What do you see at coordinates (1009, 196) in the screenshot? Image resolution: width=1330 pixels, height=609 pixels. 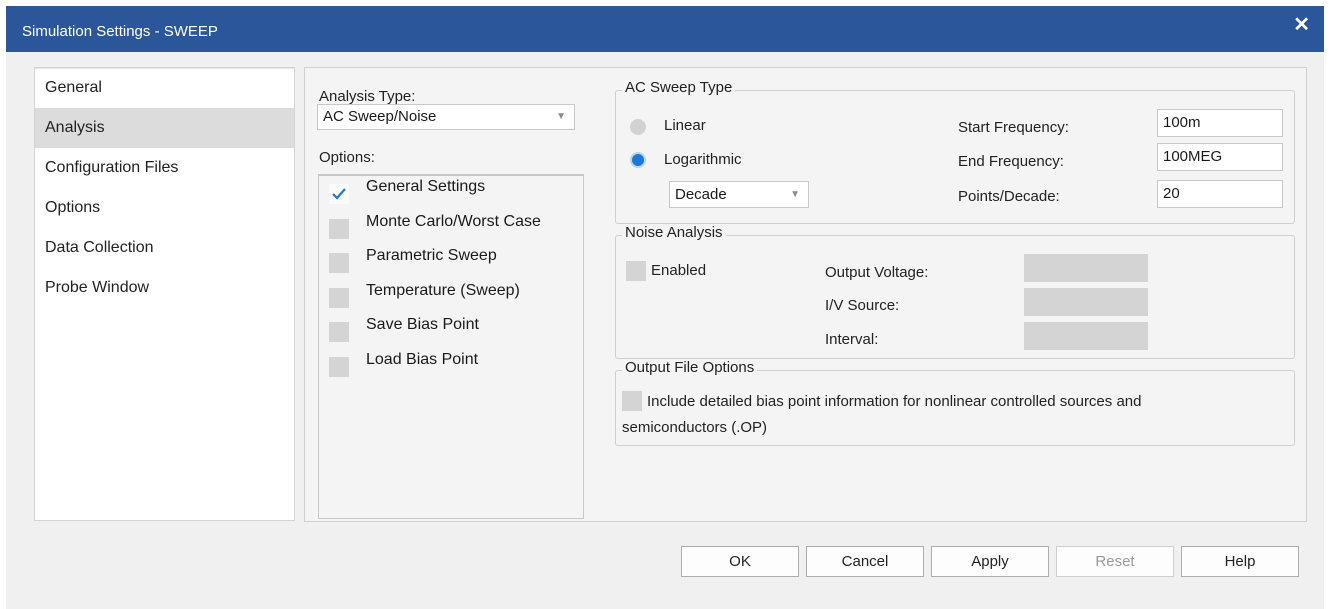 I see `points-per-decade-label: Points/Decade:` at bounding box center [1009, 196].